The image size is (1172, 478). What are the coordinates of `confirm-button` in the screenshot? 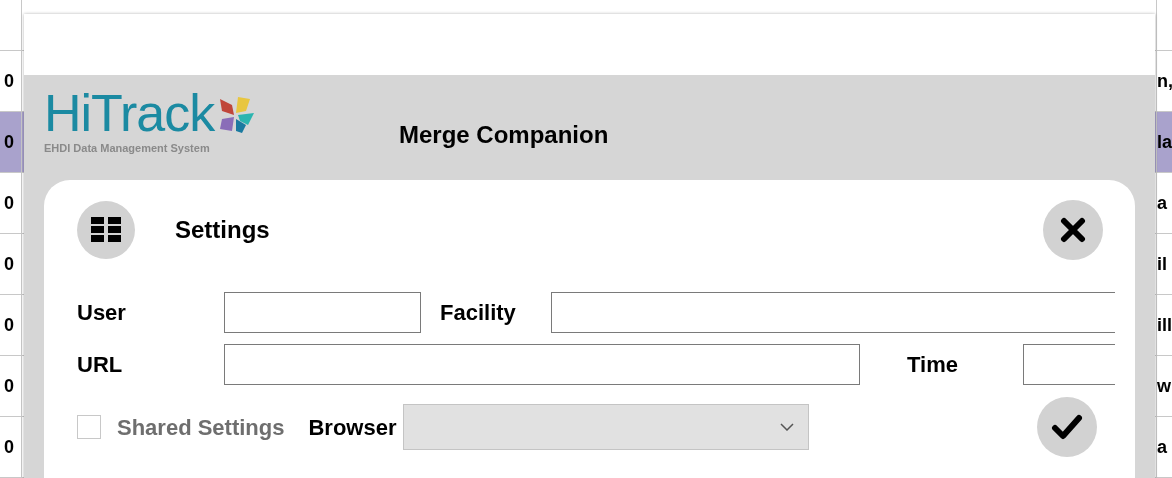 It's located at (1067, 427).